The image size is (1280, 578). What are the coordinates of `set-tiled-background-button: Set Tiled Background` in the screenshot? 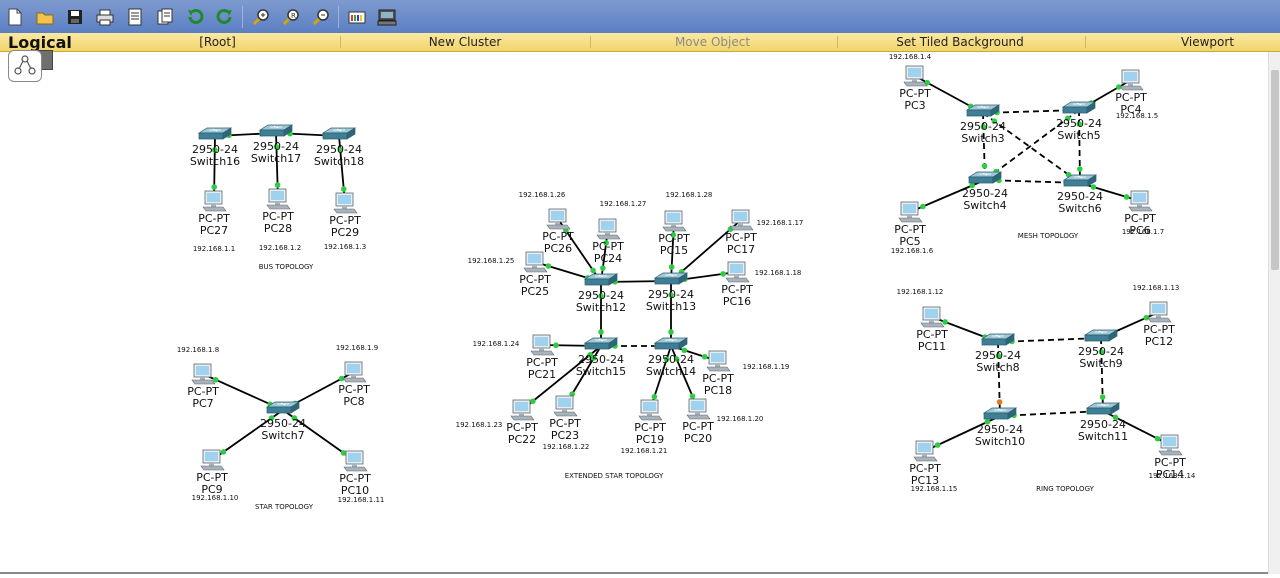 It's located at (960, 42).